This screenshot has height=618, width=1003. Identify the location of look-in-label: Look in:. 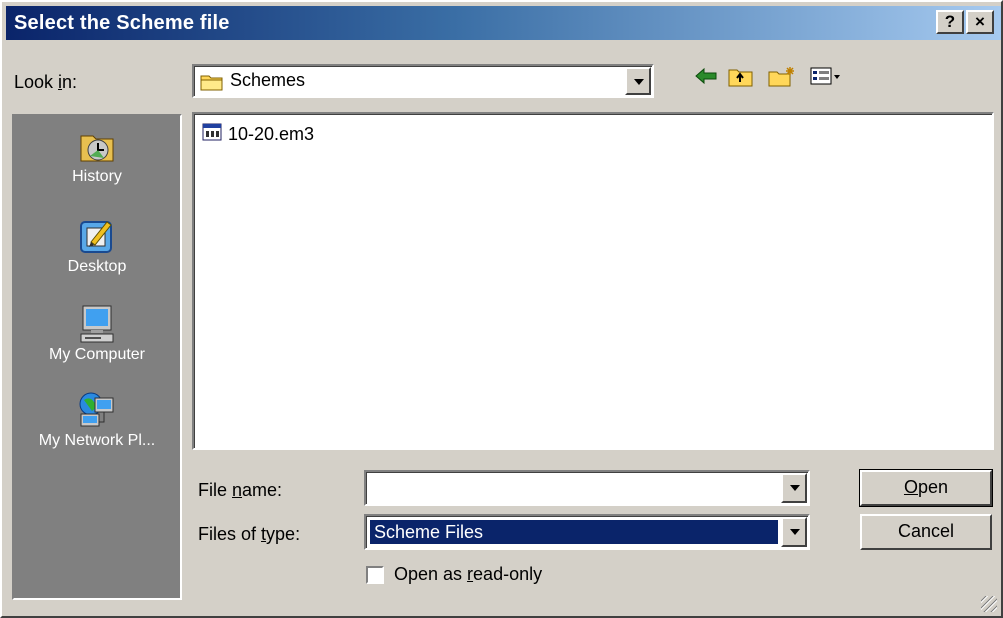
(45, 82).